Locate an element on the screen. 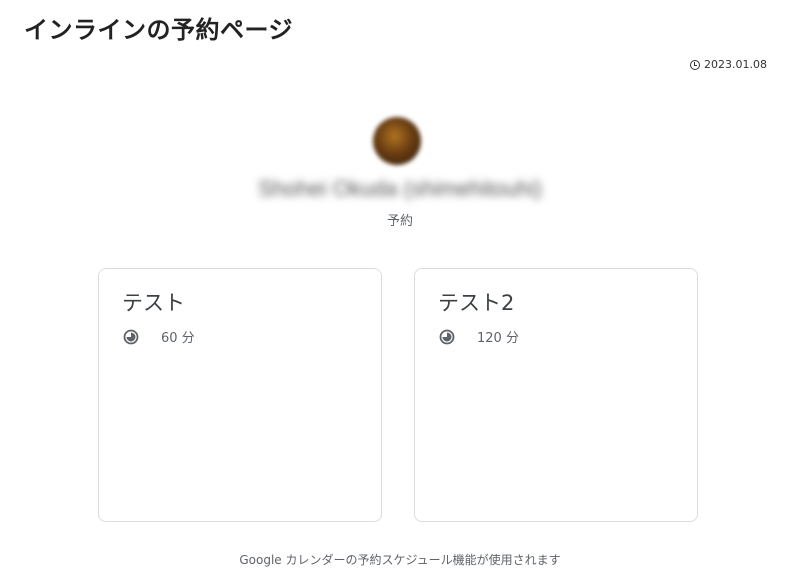  avatar is located at coordinates (397, 141).